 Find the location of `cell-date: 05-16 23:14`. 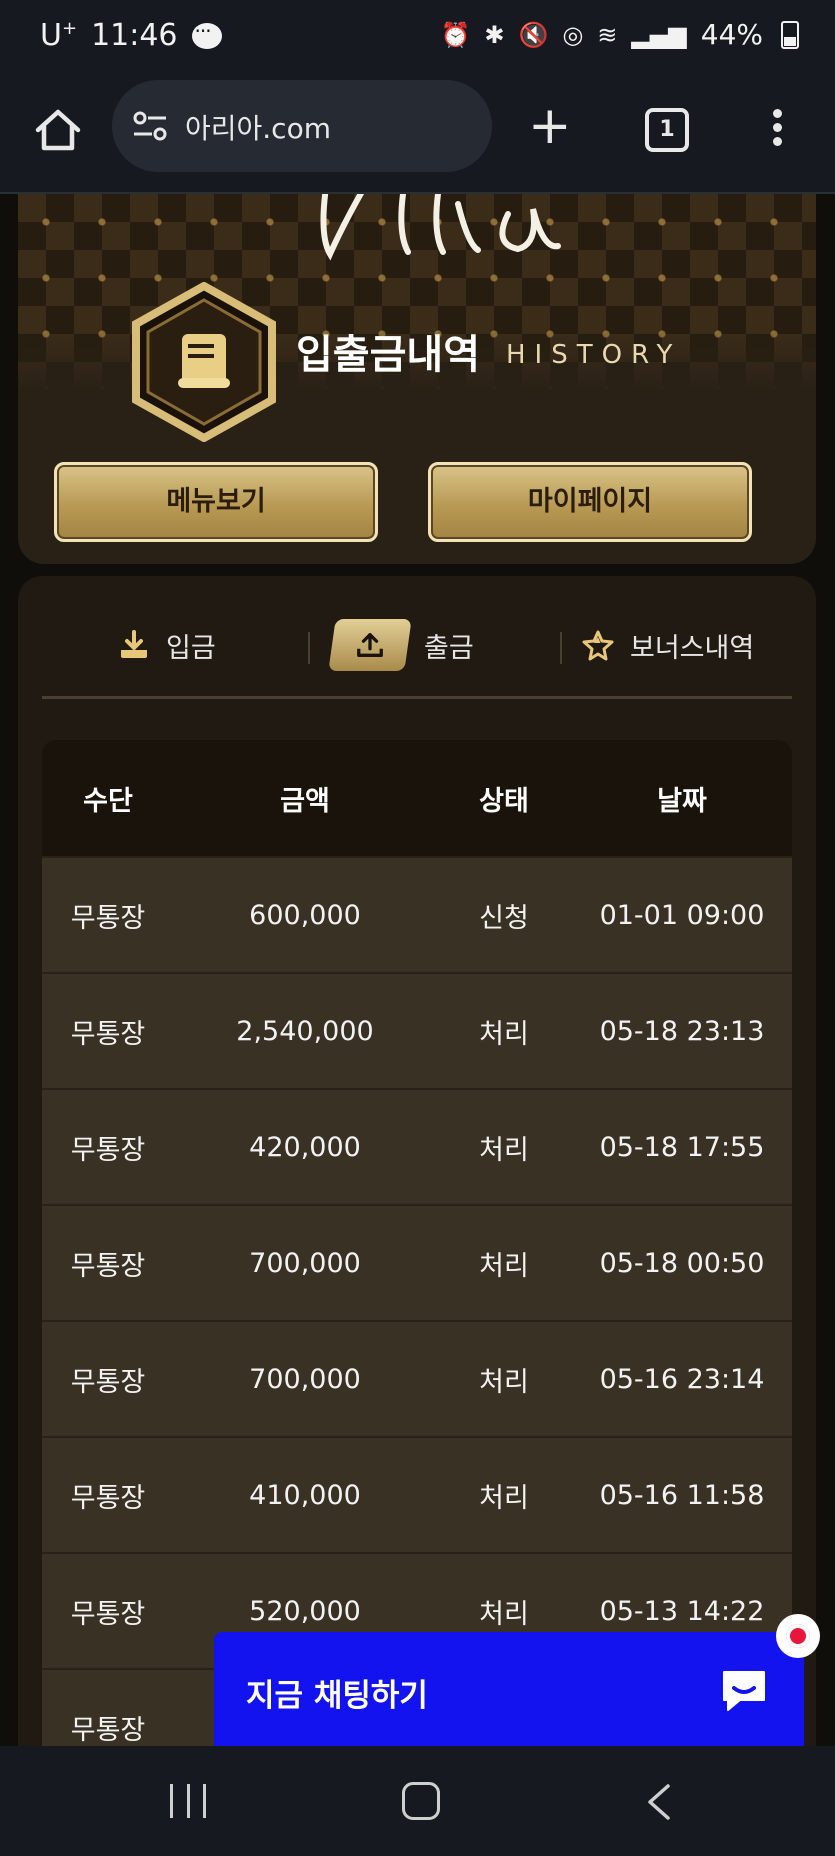

cell-date: 05-16 23:14 is located at coordinates (682, 1379).